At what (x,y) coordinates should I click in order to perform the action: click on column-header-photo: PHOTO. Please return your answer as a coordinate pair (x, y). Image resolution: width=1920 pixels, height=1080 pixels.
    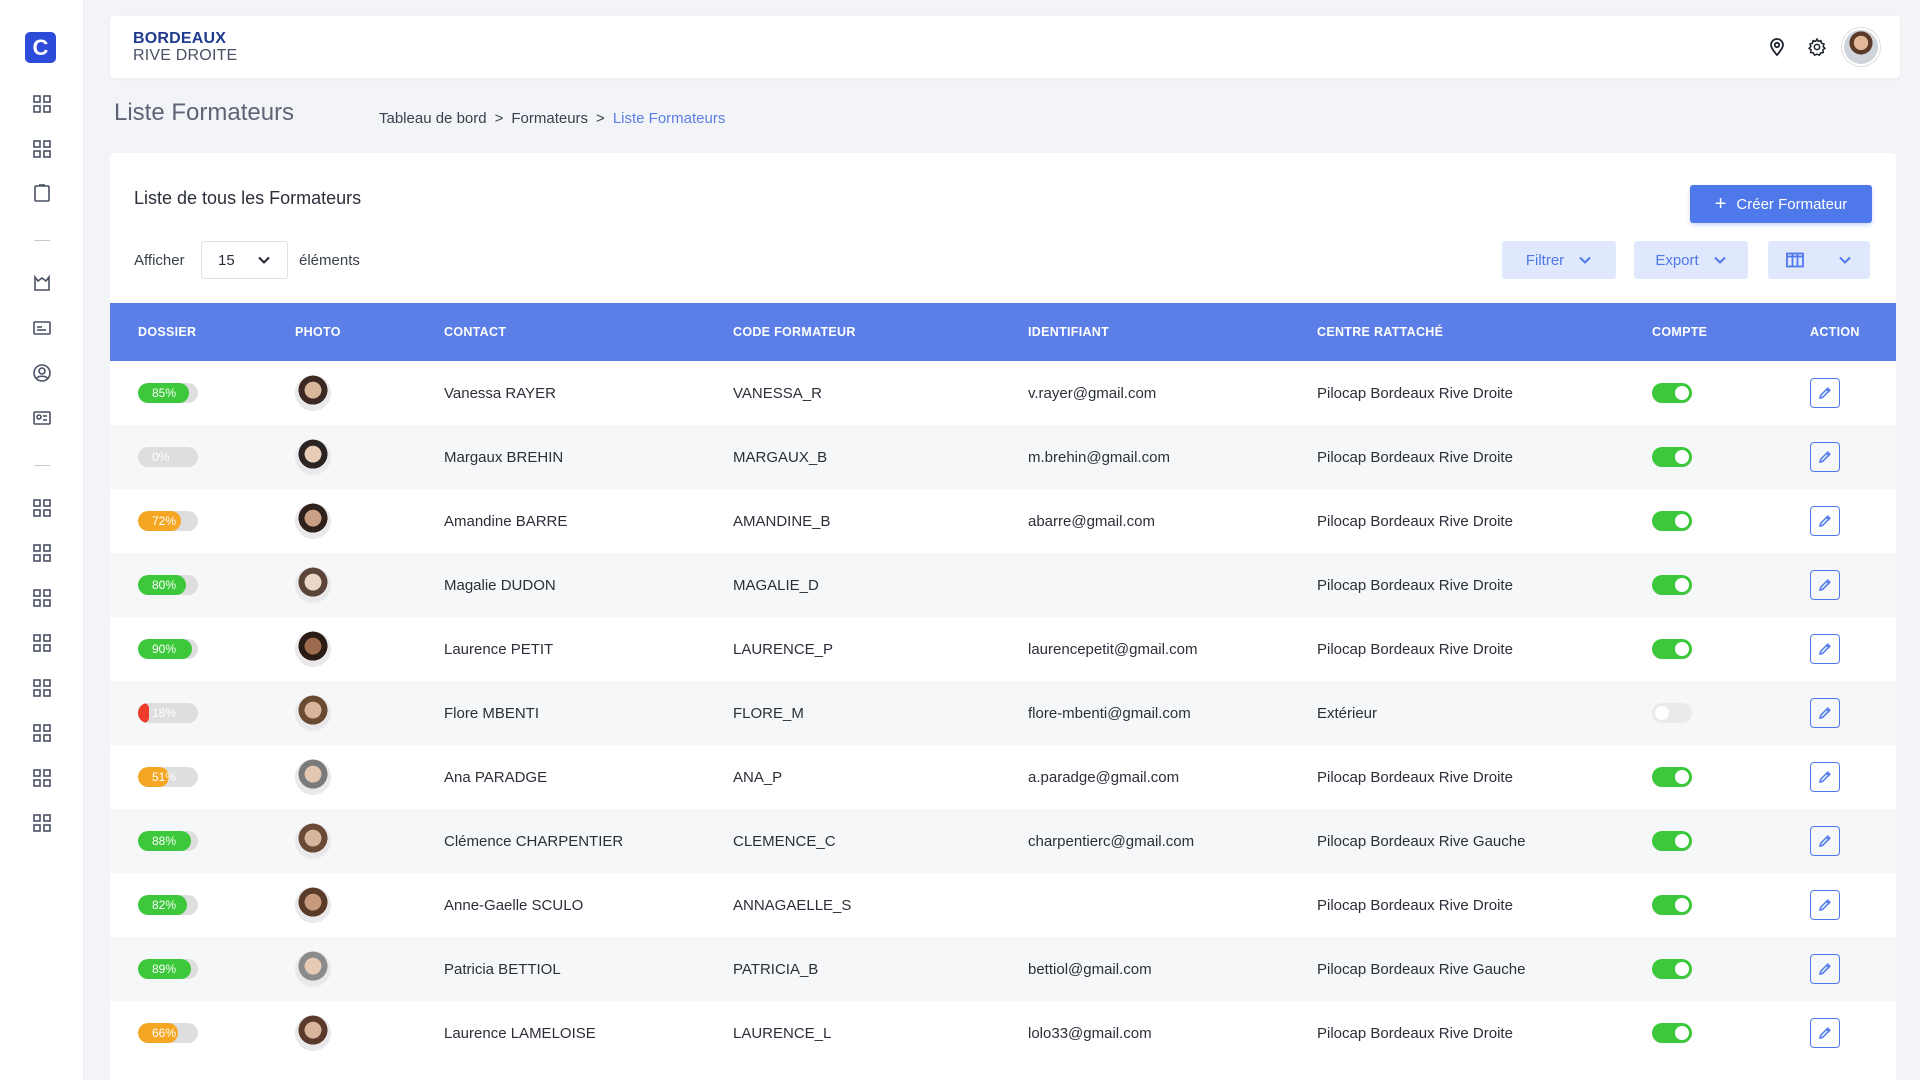
    Looking at the image, I should click on (318, 332).